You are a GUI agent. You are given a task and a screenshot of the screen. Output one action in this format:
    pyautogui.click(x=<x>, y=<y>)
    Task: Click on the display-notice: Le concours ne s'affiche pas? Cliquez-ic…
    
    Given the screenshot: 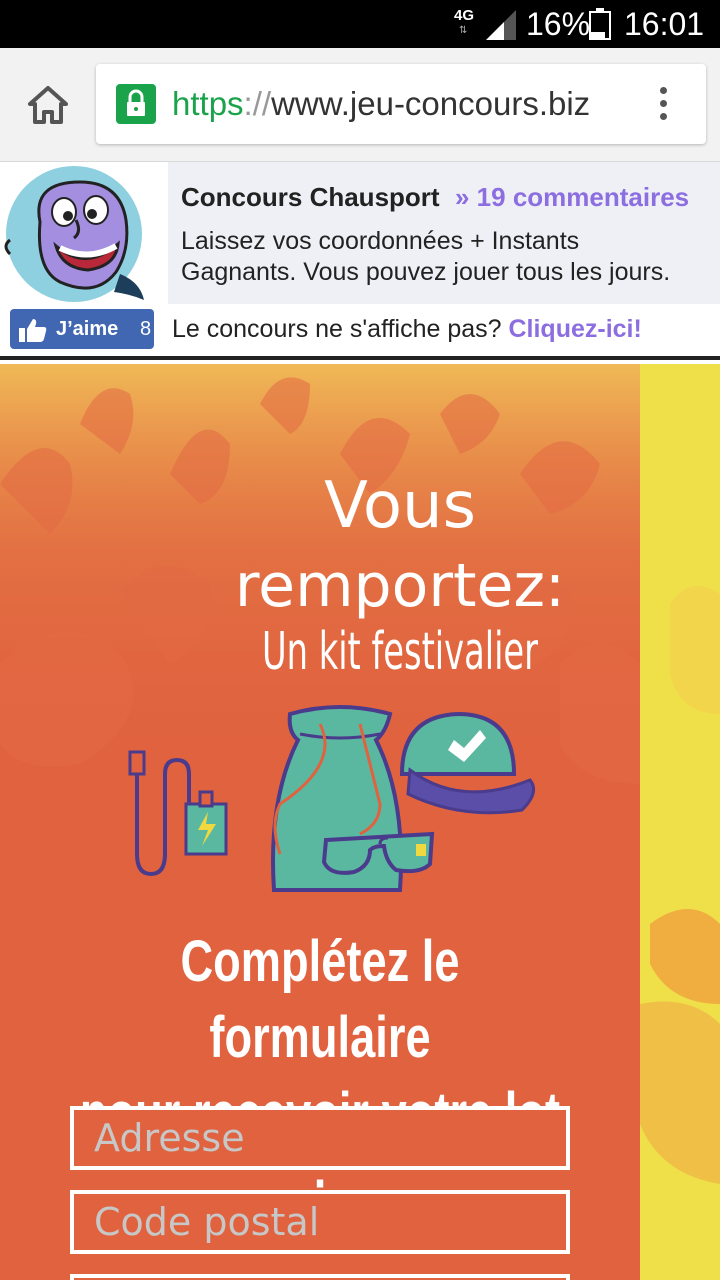 What is the action you would take?
    pyautogui.click(x=407, y=329)
    